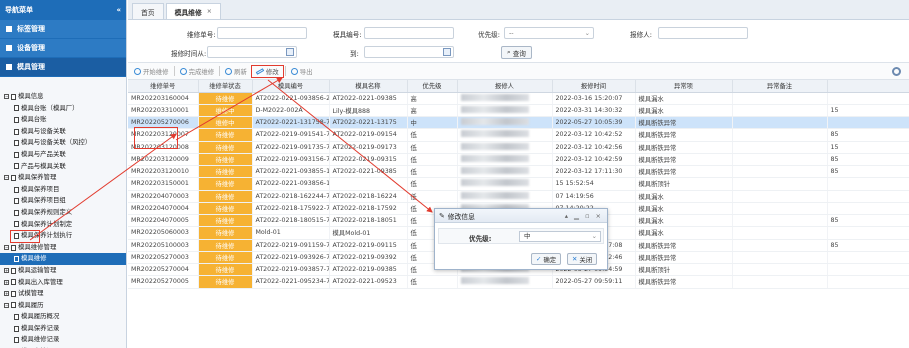 This screenshot has height=348, width=909. What do you see at coordinates (521, 246) in the screenshot?
I see `dialog-body: 优先级: 中 ⌄ ✓ 确定 ✕ 关闭` at bounding box center [521, 246].